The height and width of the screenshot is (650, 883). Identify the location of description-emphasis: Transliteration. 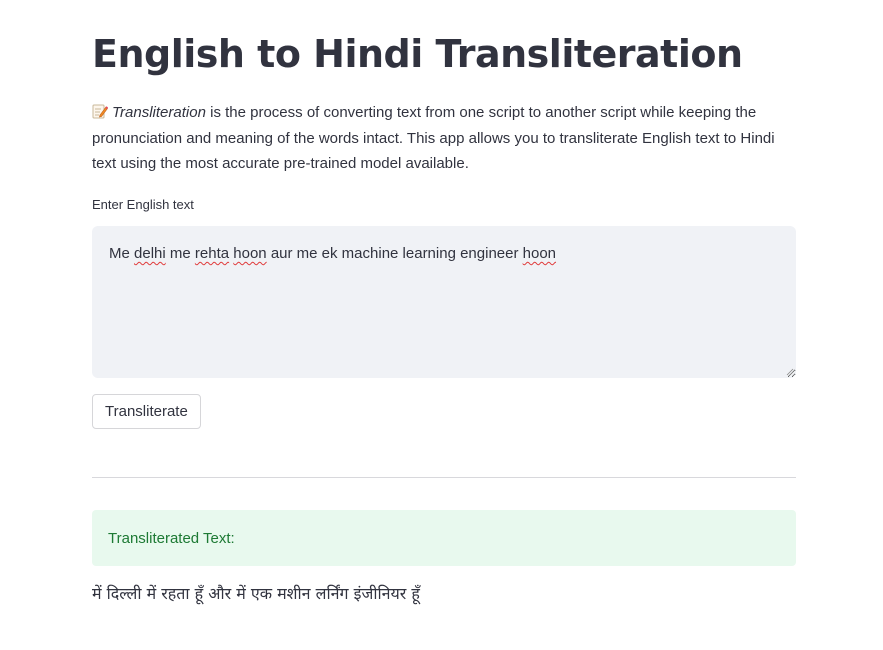
(159, 112).